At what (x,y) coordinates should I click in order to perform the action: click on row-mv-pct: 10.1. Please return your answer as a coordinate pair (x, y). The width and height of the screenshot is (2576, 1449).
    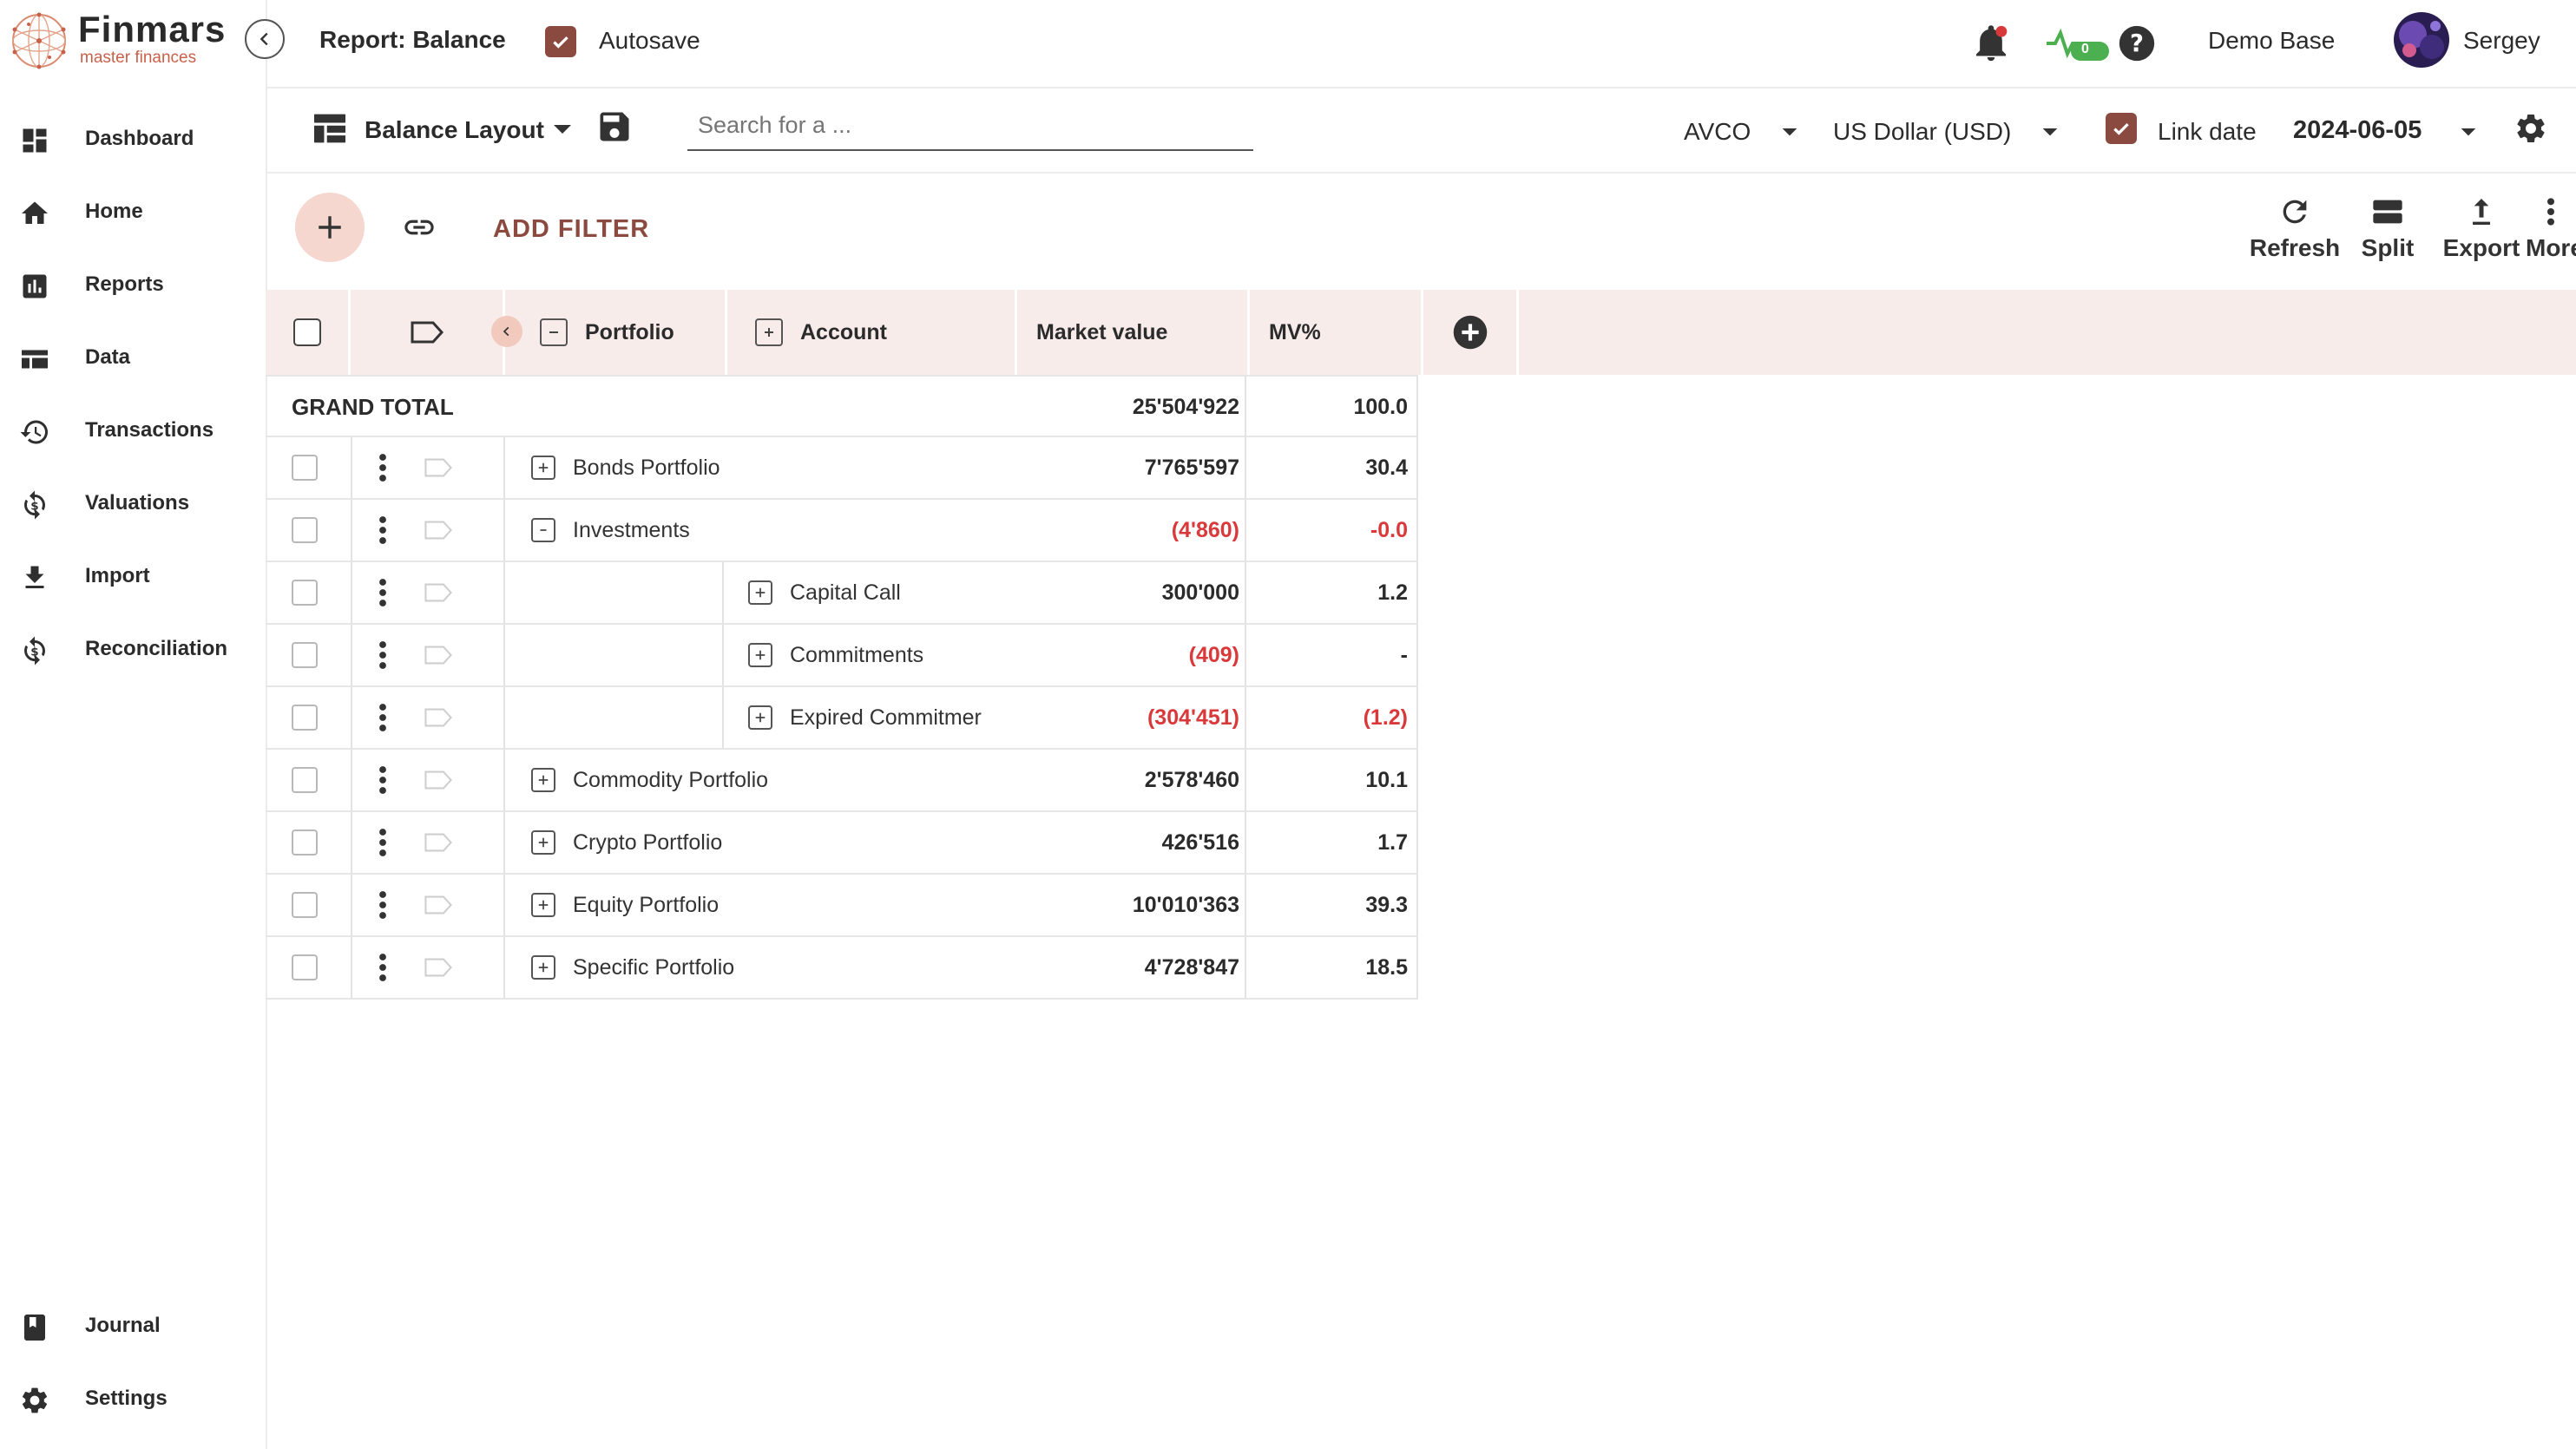
    Looking at the image, I should click on (1386, 779).